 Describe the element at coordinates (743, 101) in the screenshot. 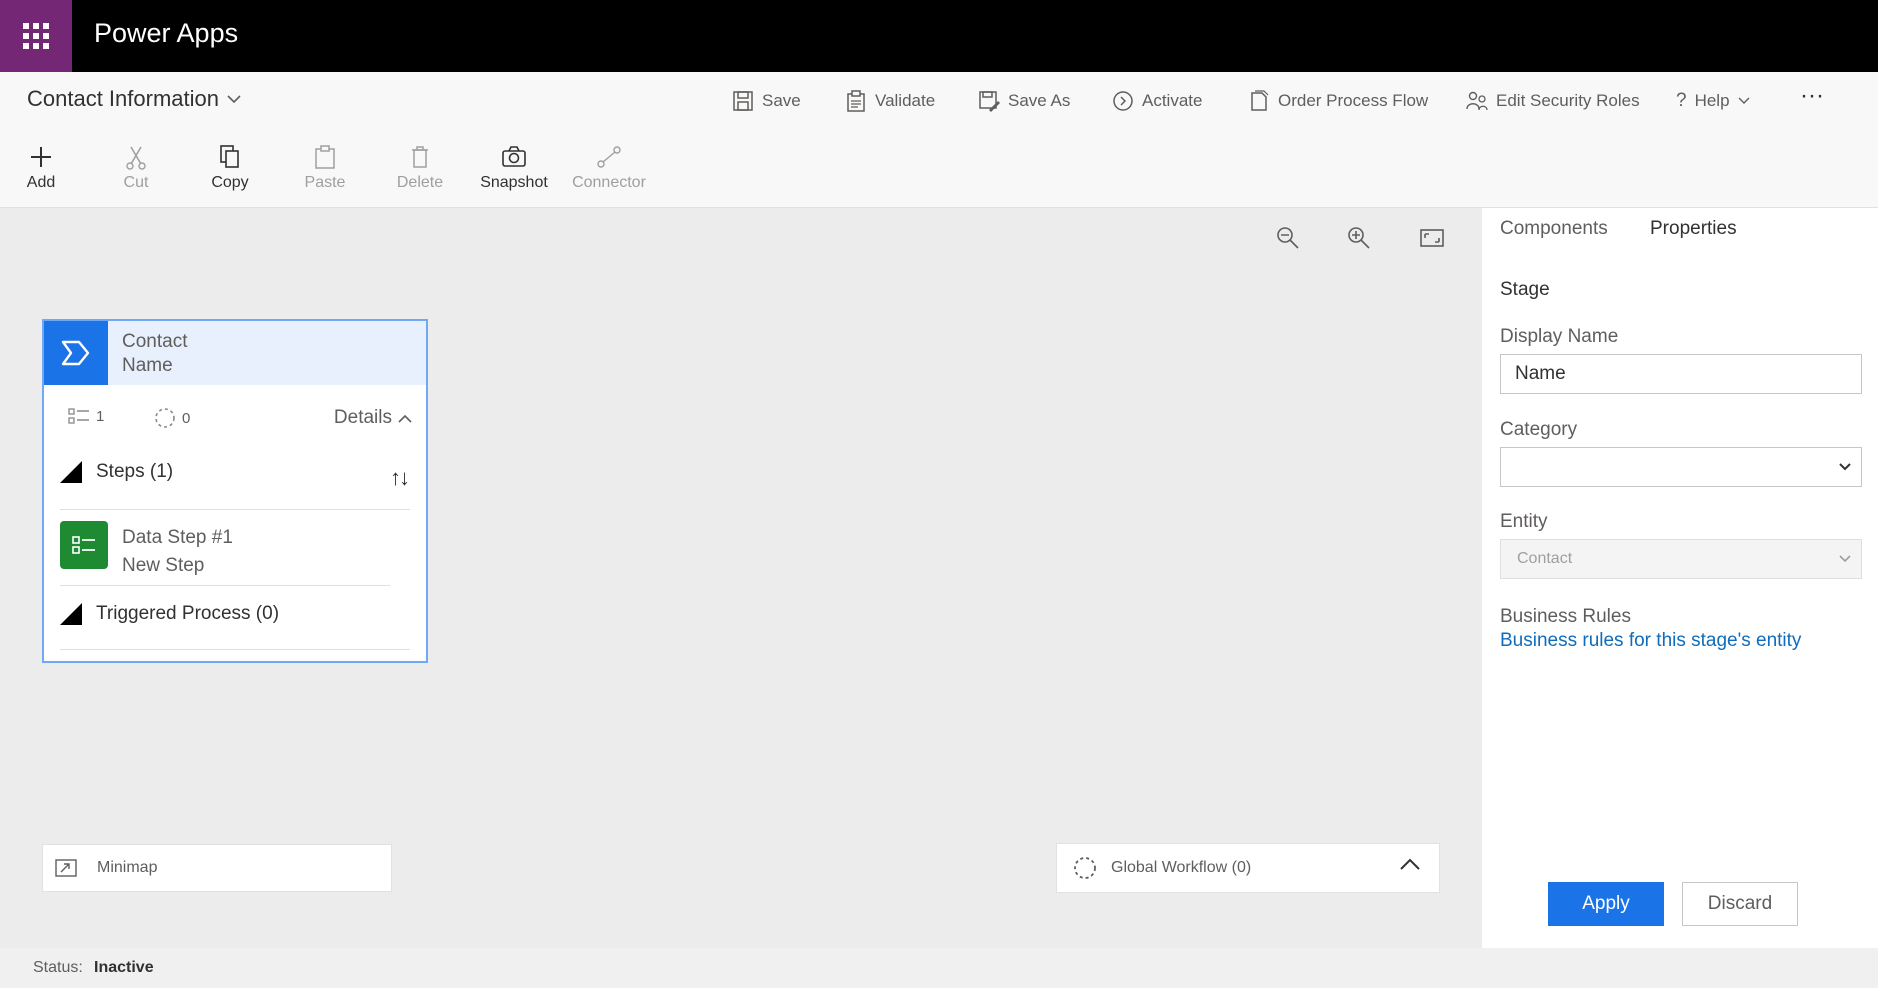

I see `save-icon` at that location.